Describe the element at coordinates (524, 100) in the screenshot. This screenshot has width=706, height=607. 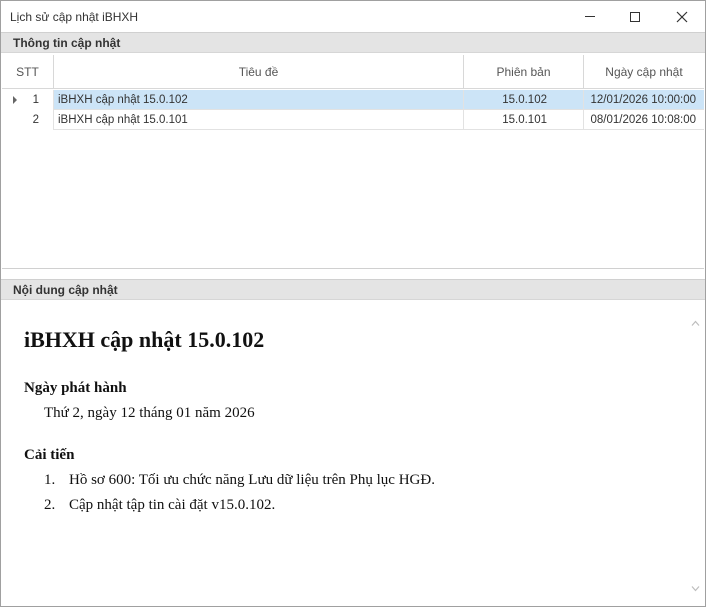
I see `row-version: 15.0.102` at that location.